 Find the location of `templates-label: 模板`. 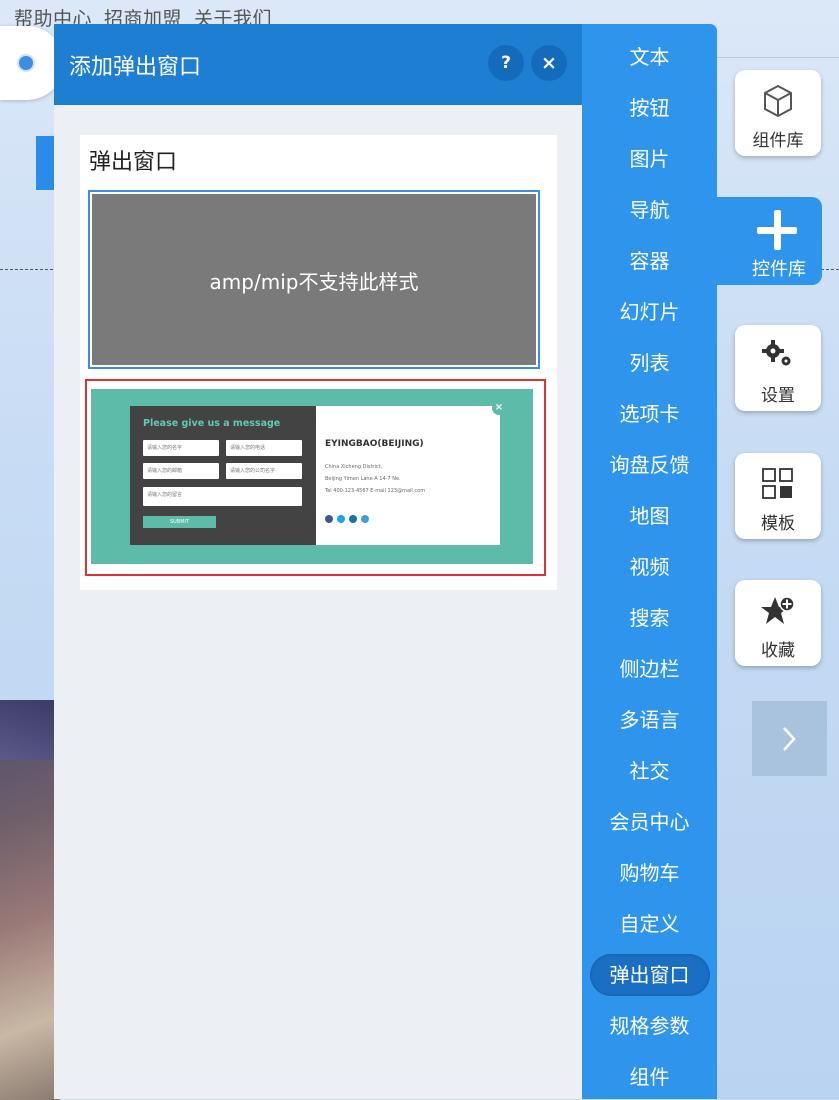

templates-label: 模板 is located at coordinates (778, 524).